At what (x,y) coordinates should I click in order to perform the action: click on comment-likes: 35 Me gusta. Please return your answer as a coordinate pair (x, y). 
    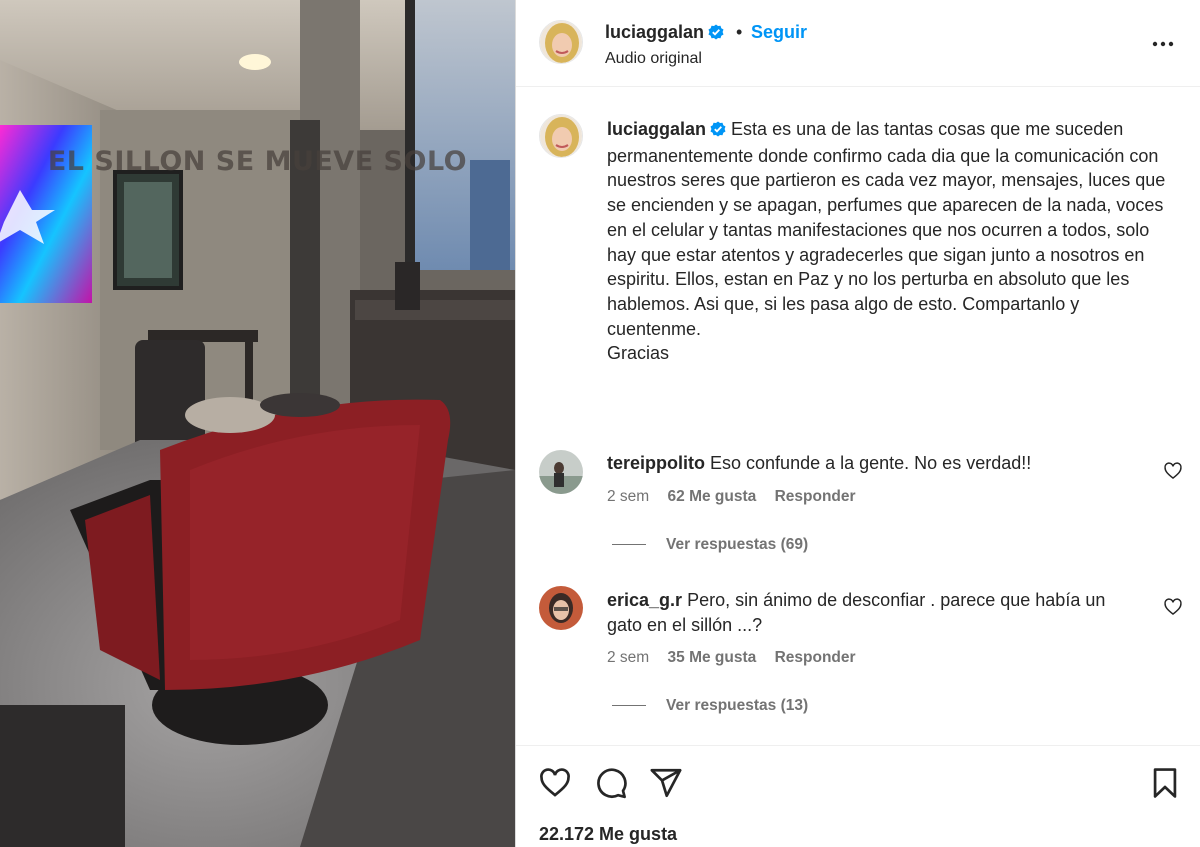
    Looking at the image, I should click on (712, 657).